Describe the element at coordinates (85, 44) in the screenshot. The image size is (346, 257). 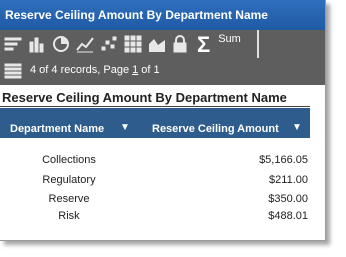
I see `line-chart-icon` at that location.